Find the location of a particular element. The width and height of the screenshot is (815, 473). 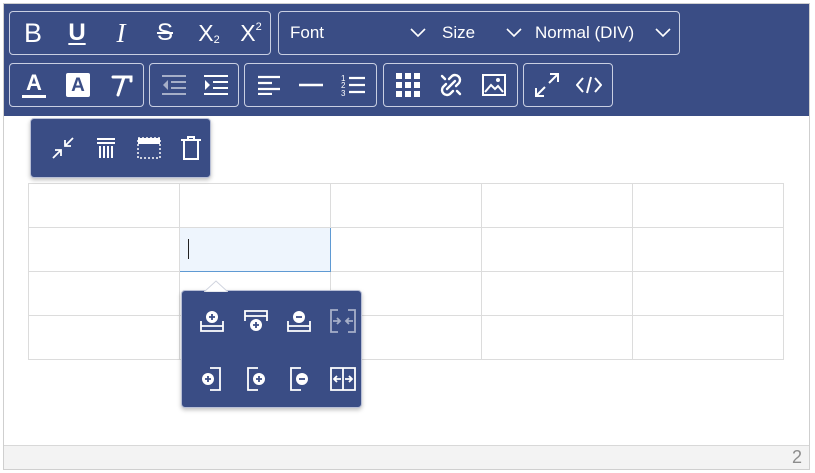

svg-text: 3 is located at coordinates (343, 93).